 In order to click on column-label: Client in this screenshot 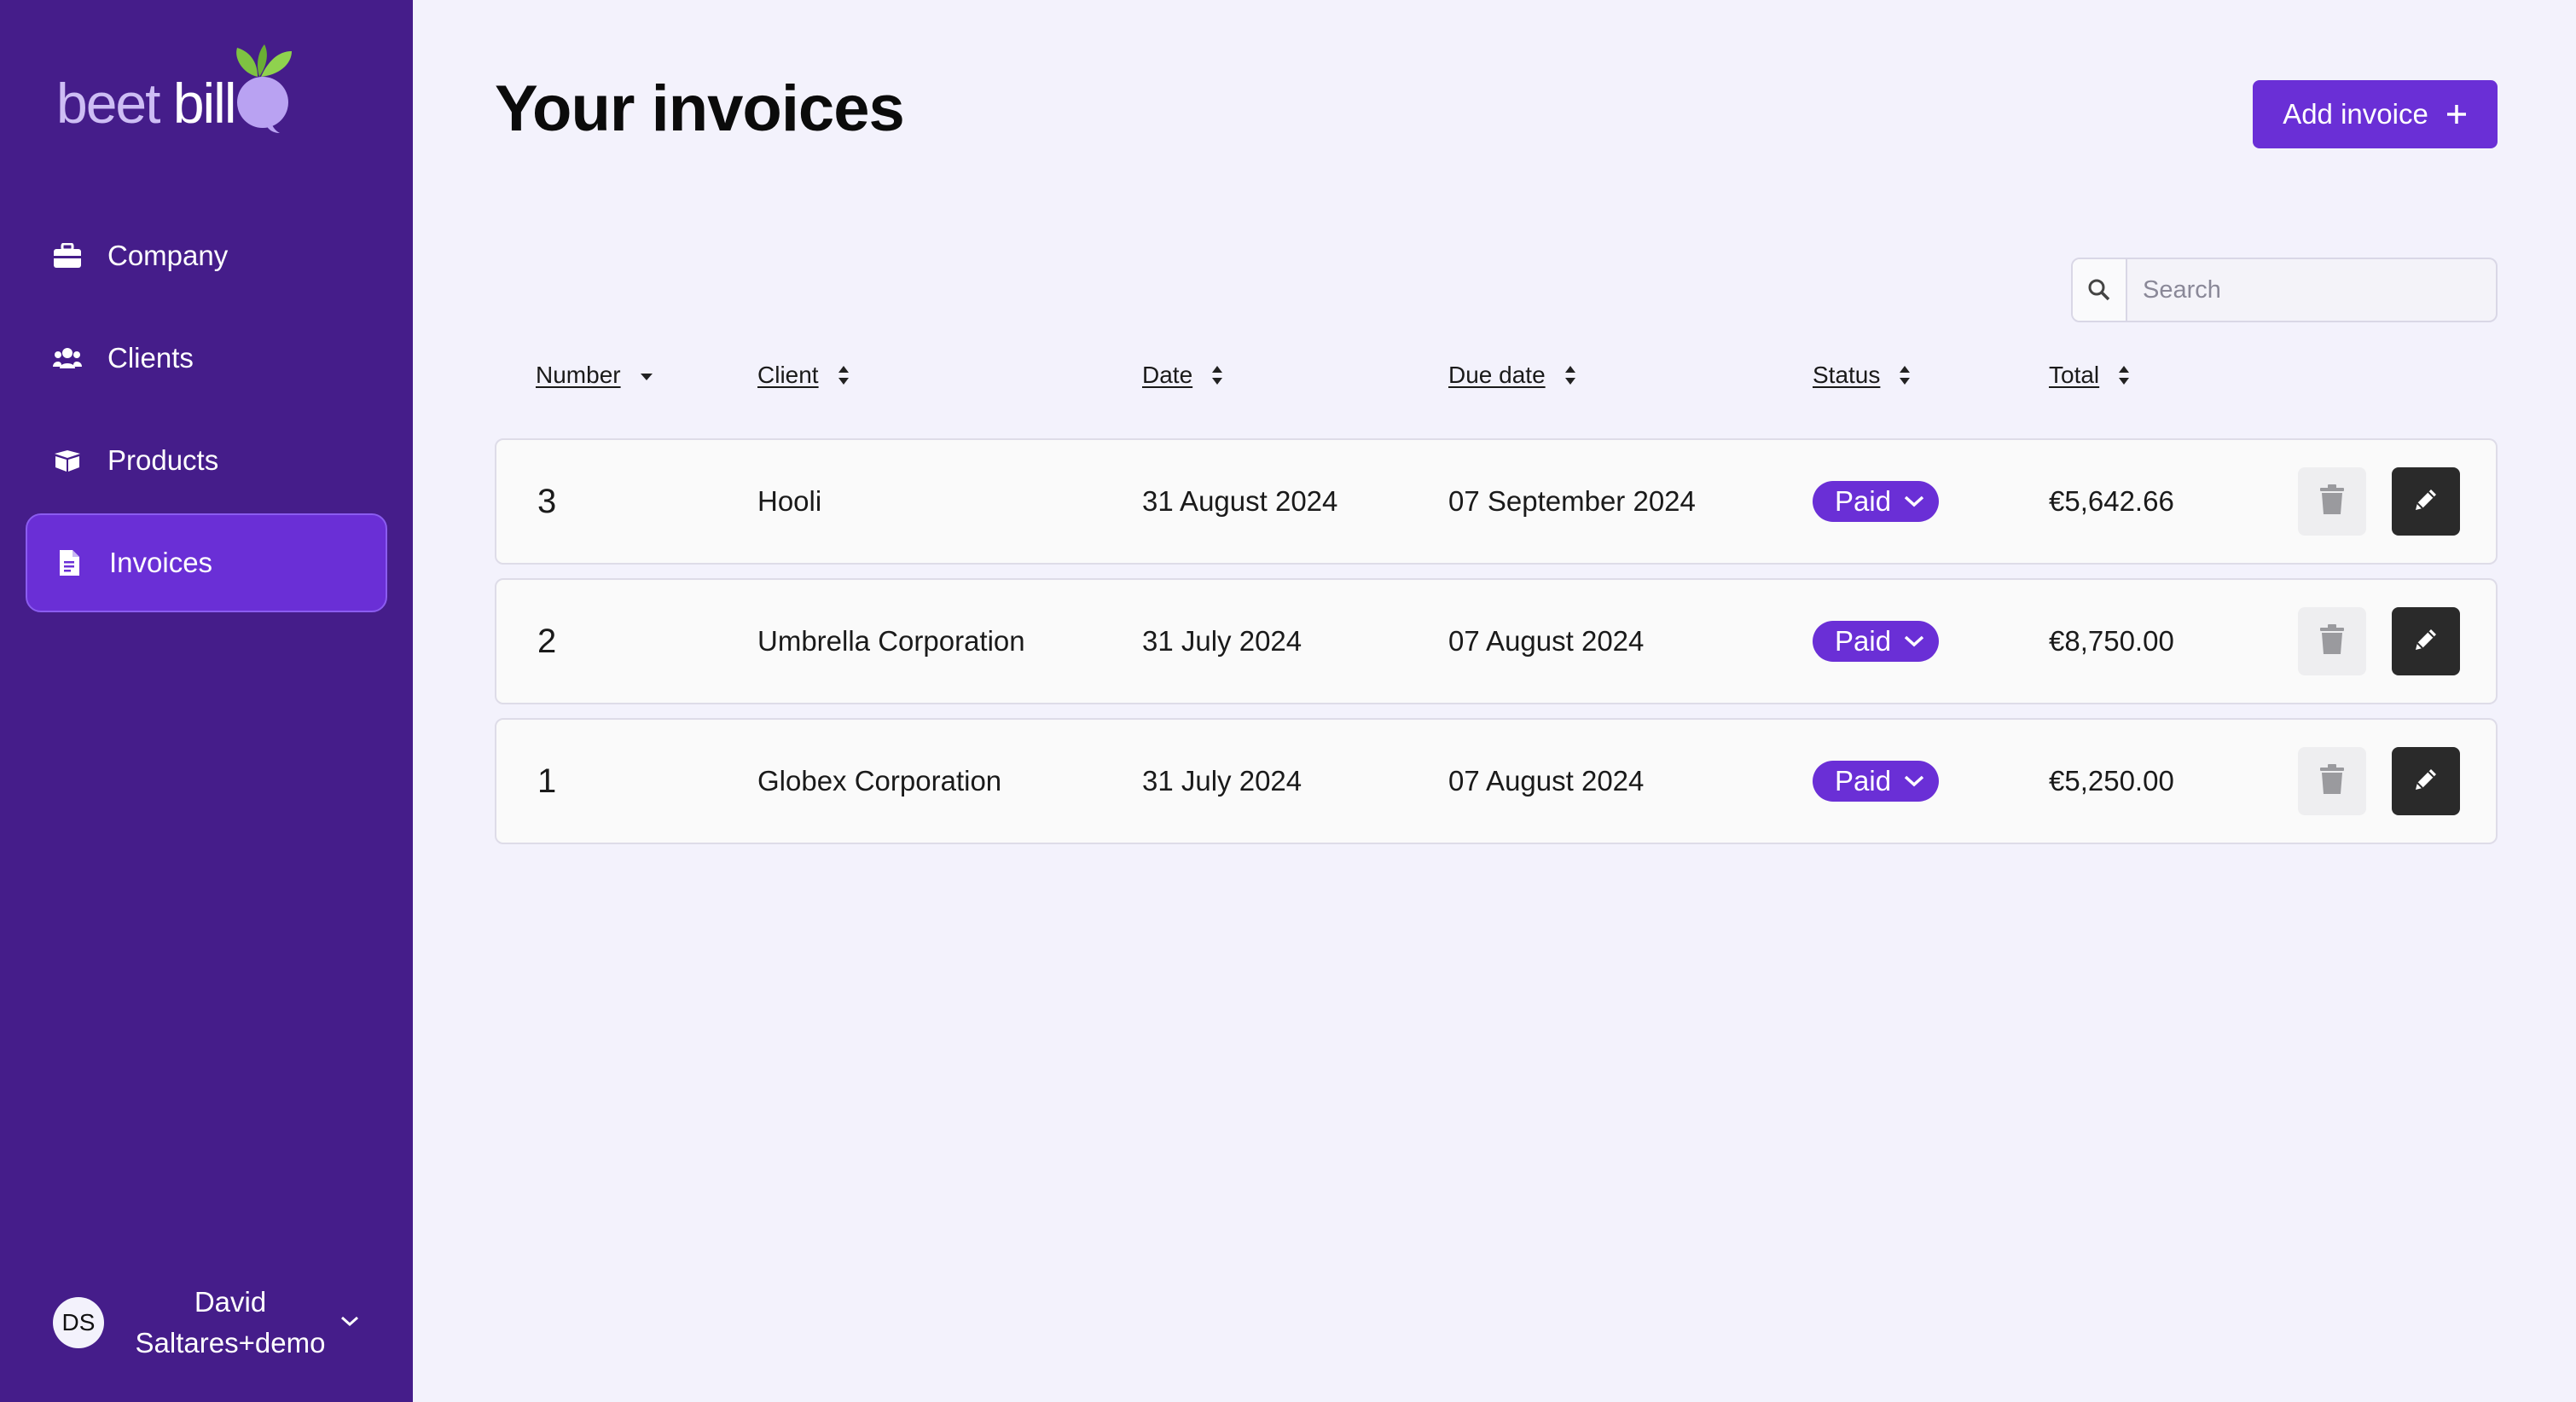, I will do `click(788, 375)`.